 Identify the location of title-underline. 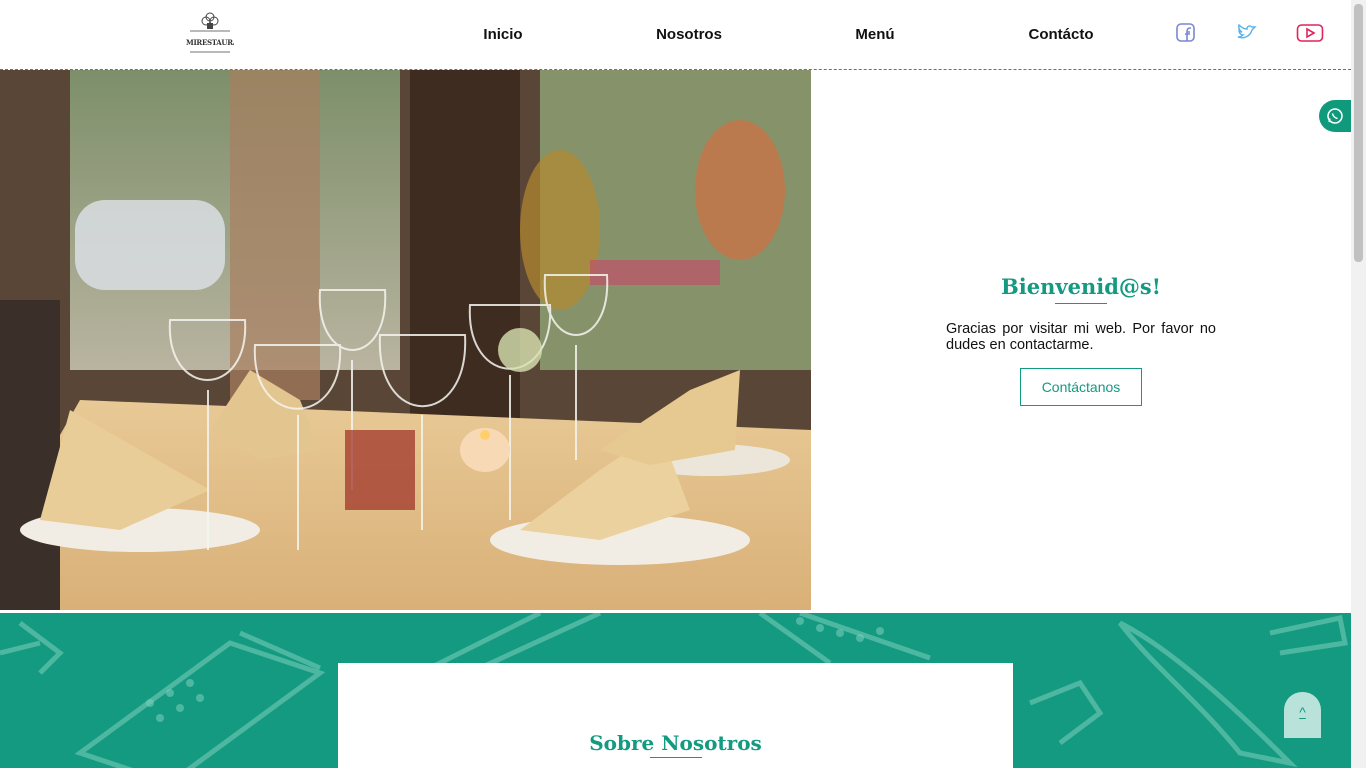
(1081, 303).